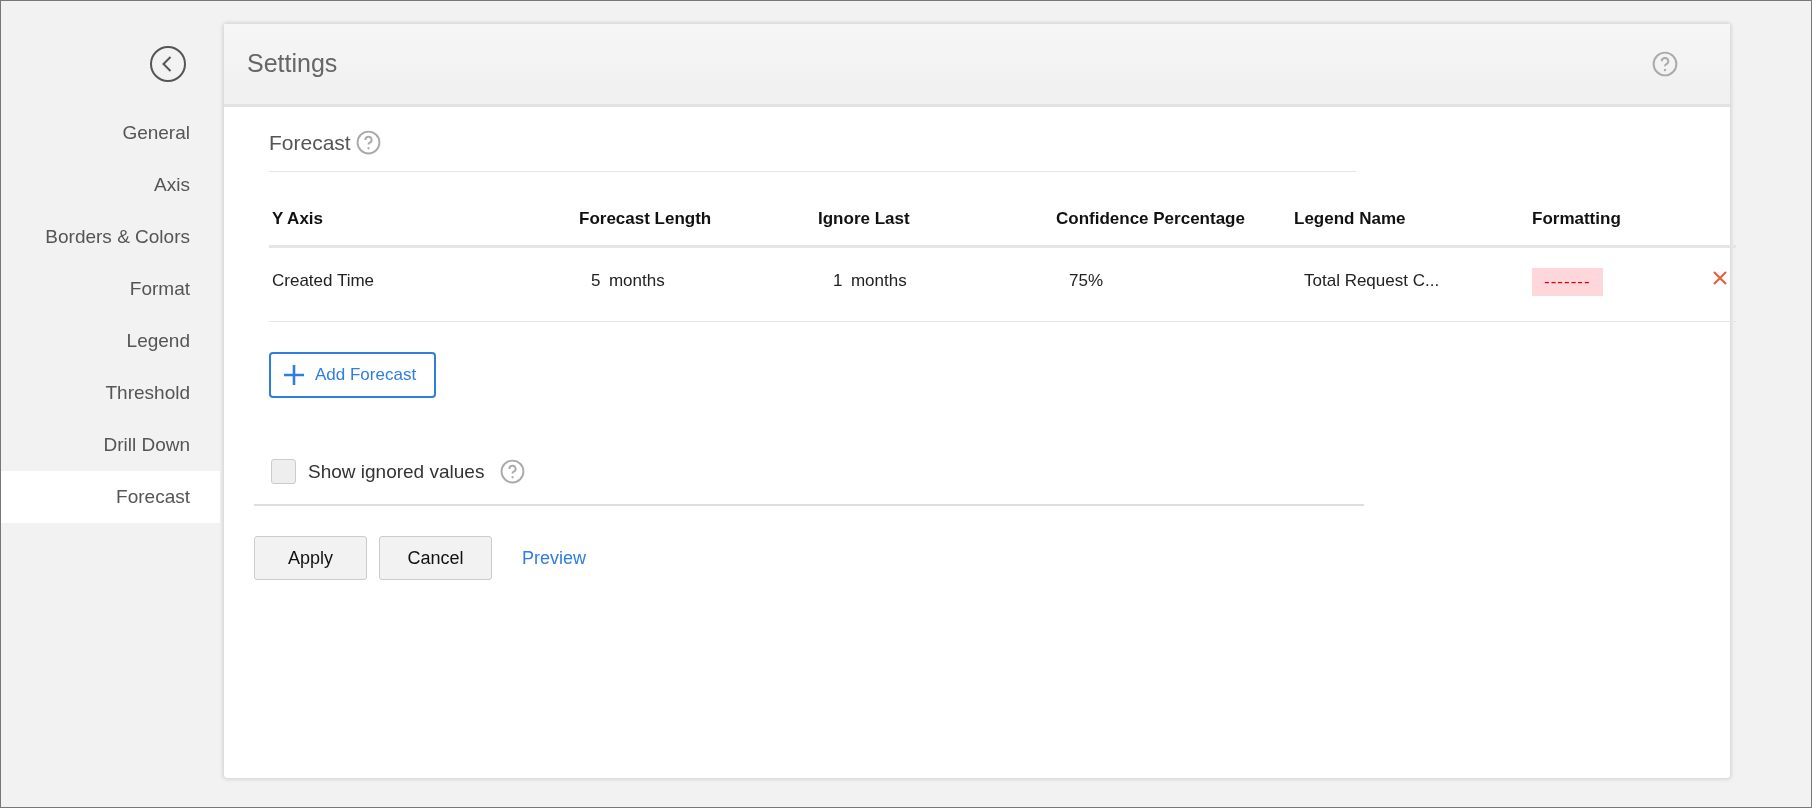 The width and height of the screenshot is (1812, 808). I want to click on checkbox, so click(283, 472).